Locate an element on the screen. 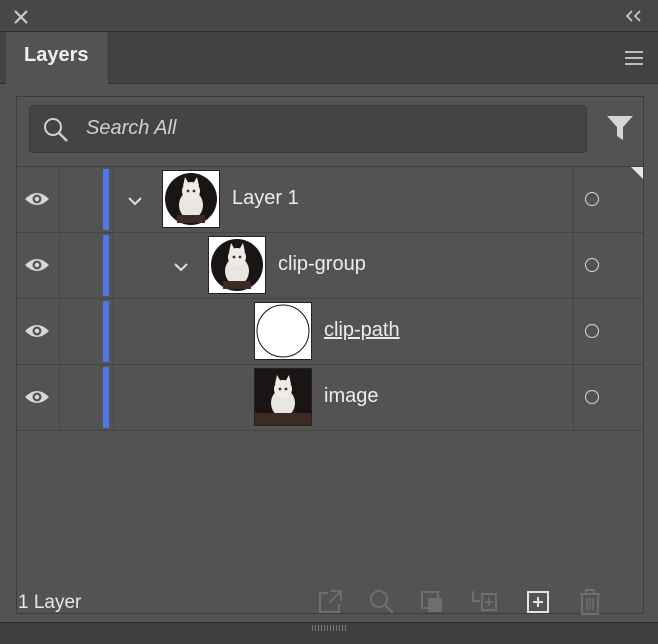  close-icon is located at coordinates (21, 17).